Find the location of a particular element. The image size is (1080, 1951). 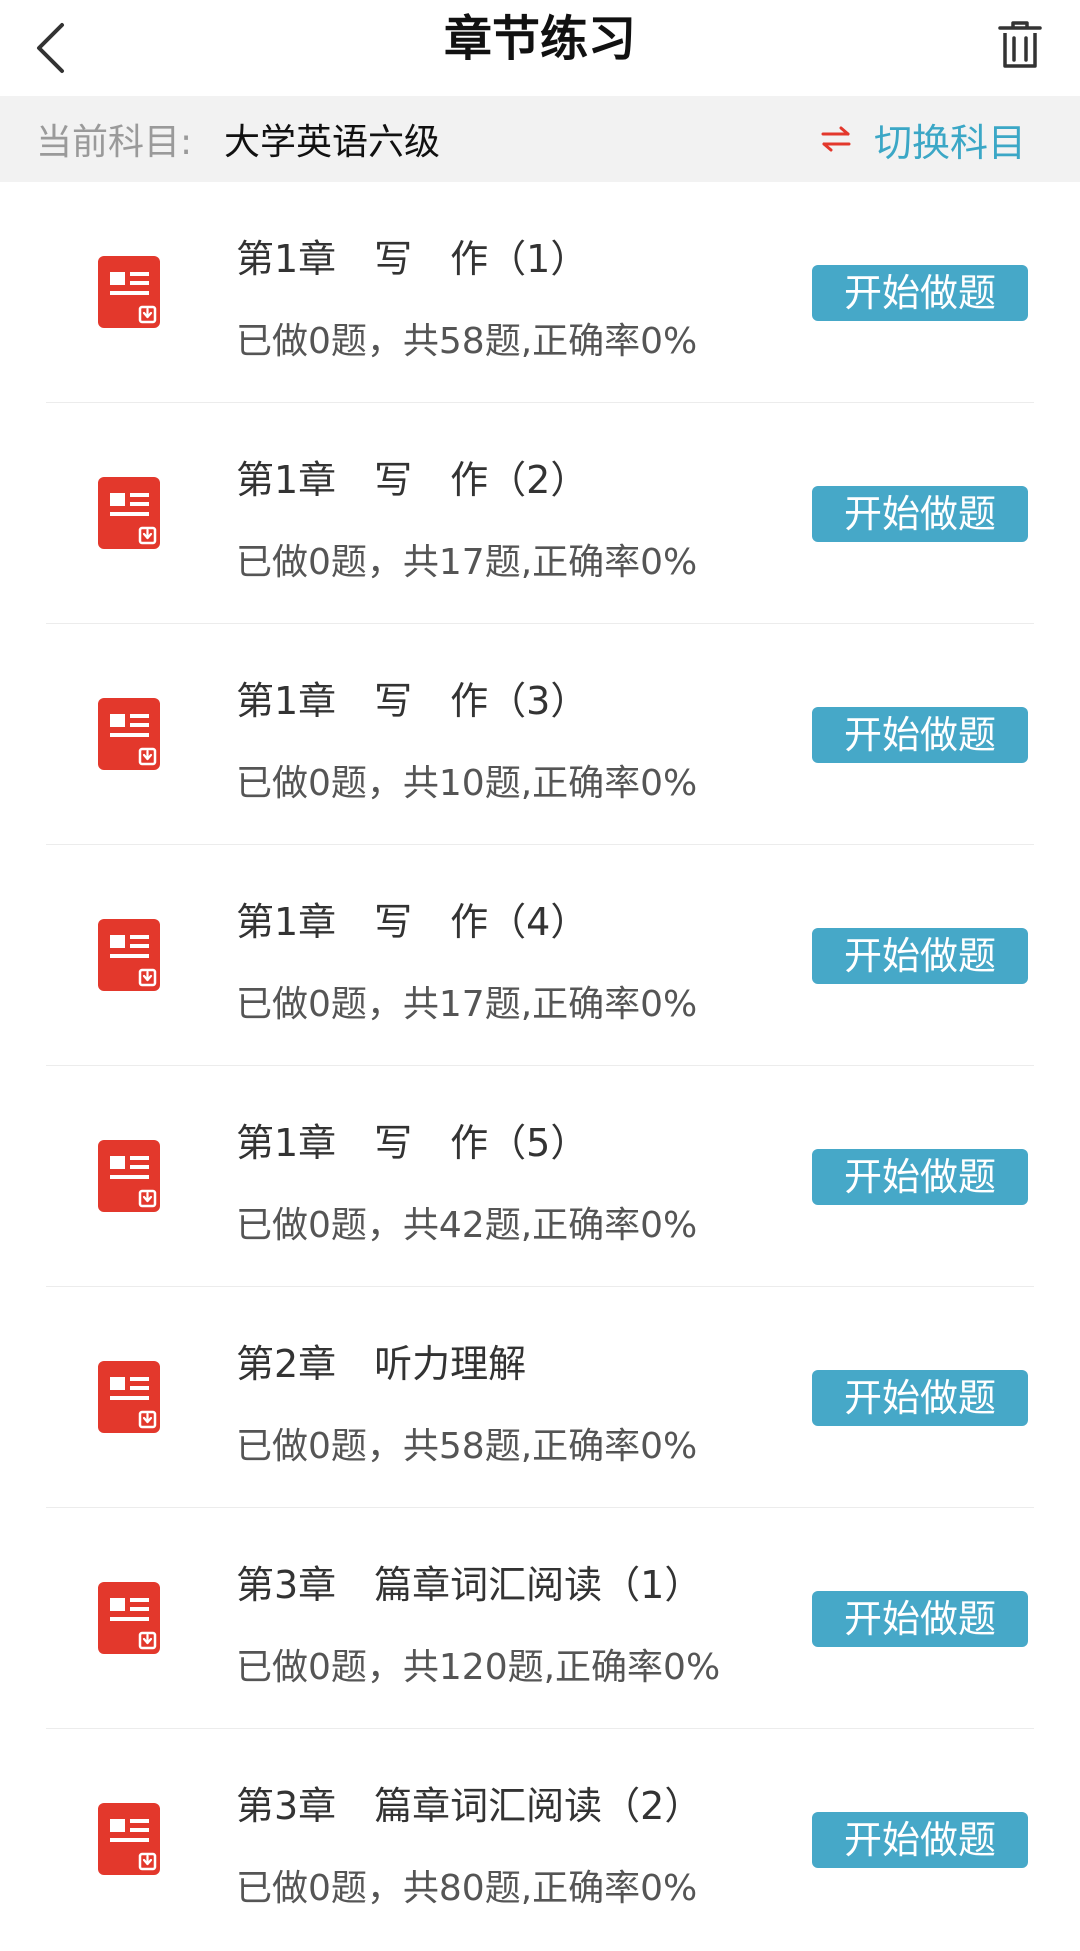

chapter-stats: 已做0题，共120题,正确率0% is located at coordinates (478, 1667).